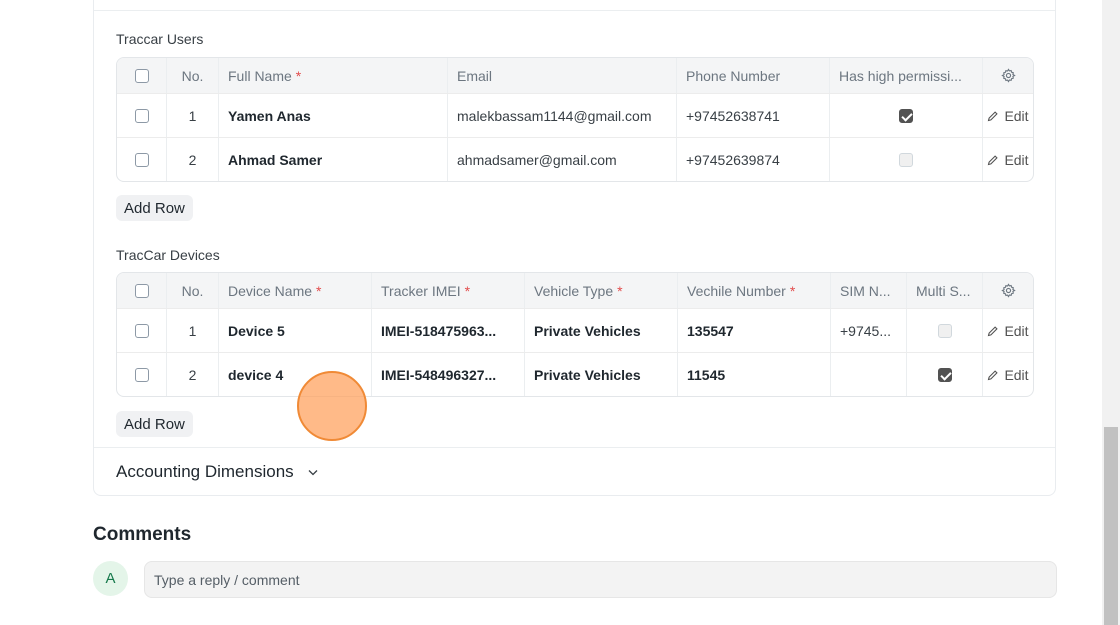  Describe the element at coordinates (562, 115) in the screenshot. I see `email-cell: malekbassam1144@gmail.com` at that location.